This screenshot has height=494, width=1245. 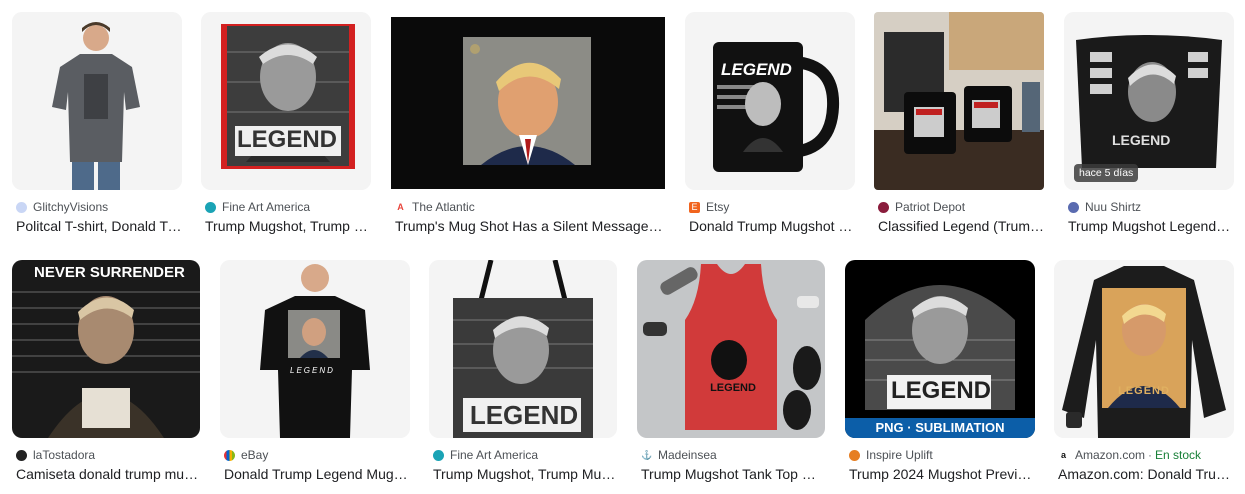 I want to click on etsy-icon: E, so click(x=694, y=207).